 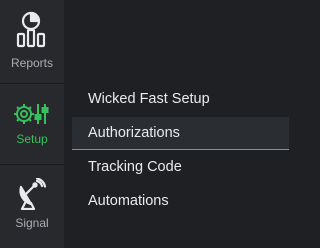 What do you see at coordinates (180, 201) in the screenshot?
I see `submenu-item-automations: Automations` at bounding box center [180, 201].